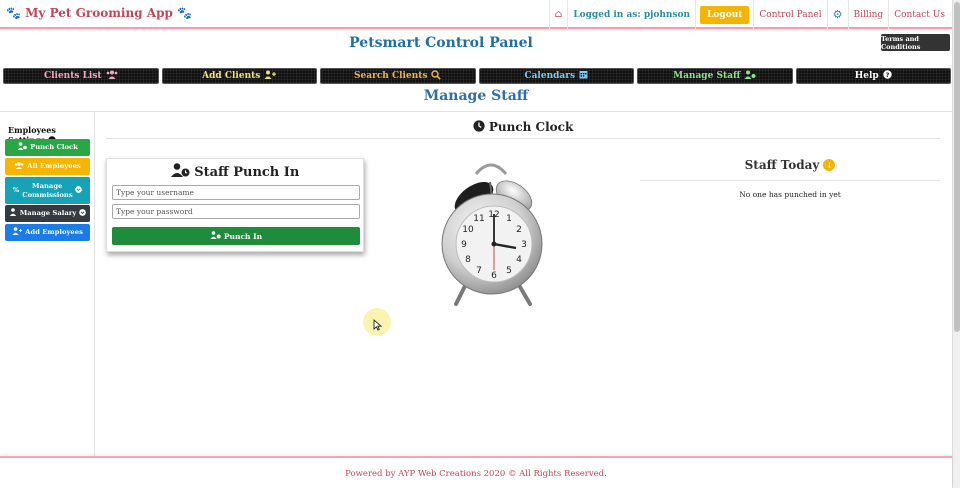 The image size is (960, 488). I want to click on punch-in-button: Punch In, so click(236, 236).